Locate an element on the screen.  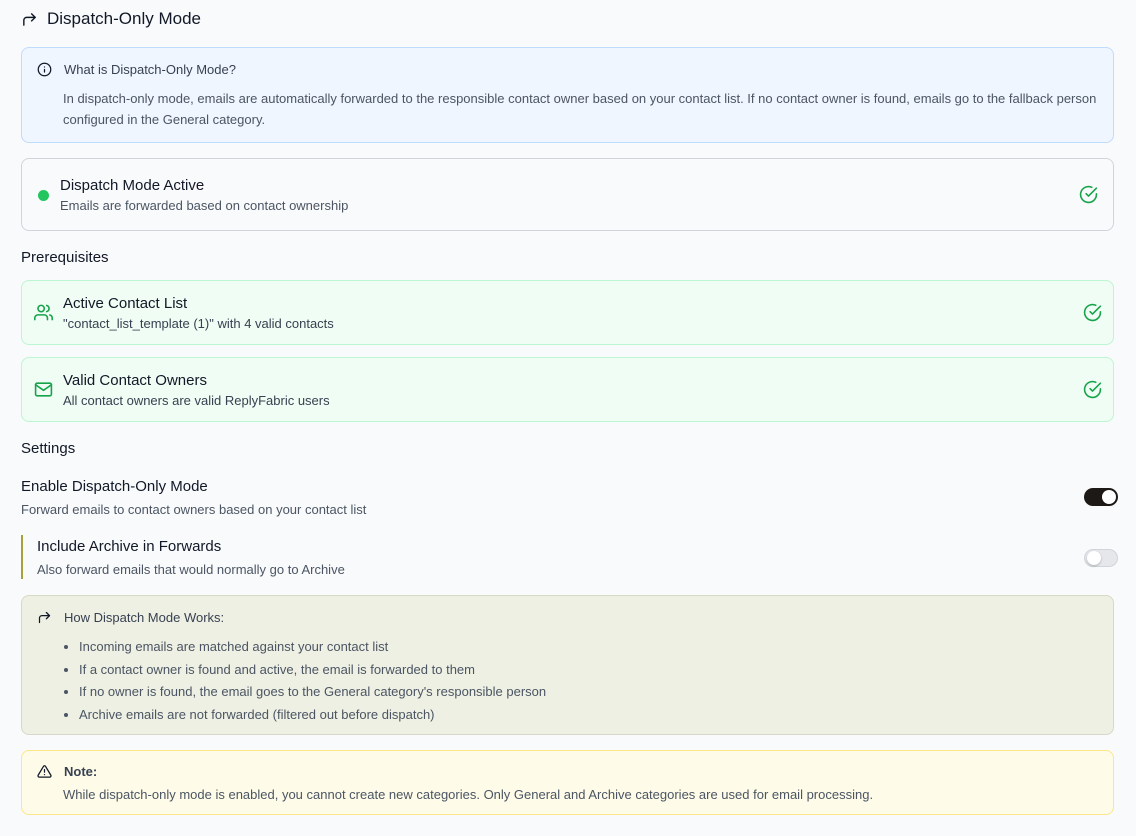
include-archive-toggle is located at coordinates (1101, 558).